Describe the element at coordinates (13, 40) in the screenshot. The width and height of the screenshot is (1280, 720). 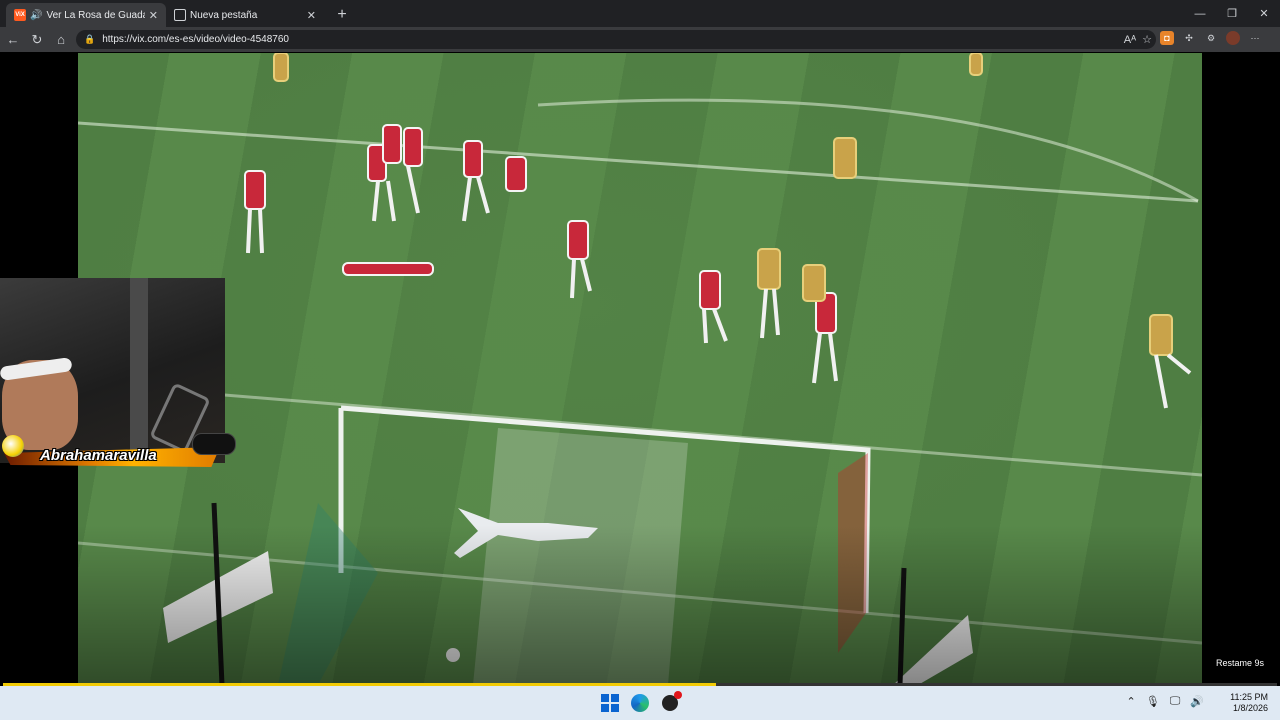
I see `back-arrow-icon: ←` at that location.